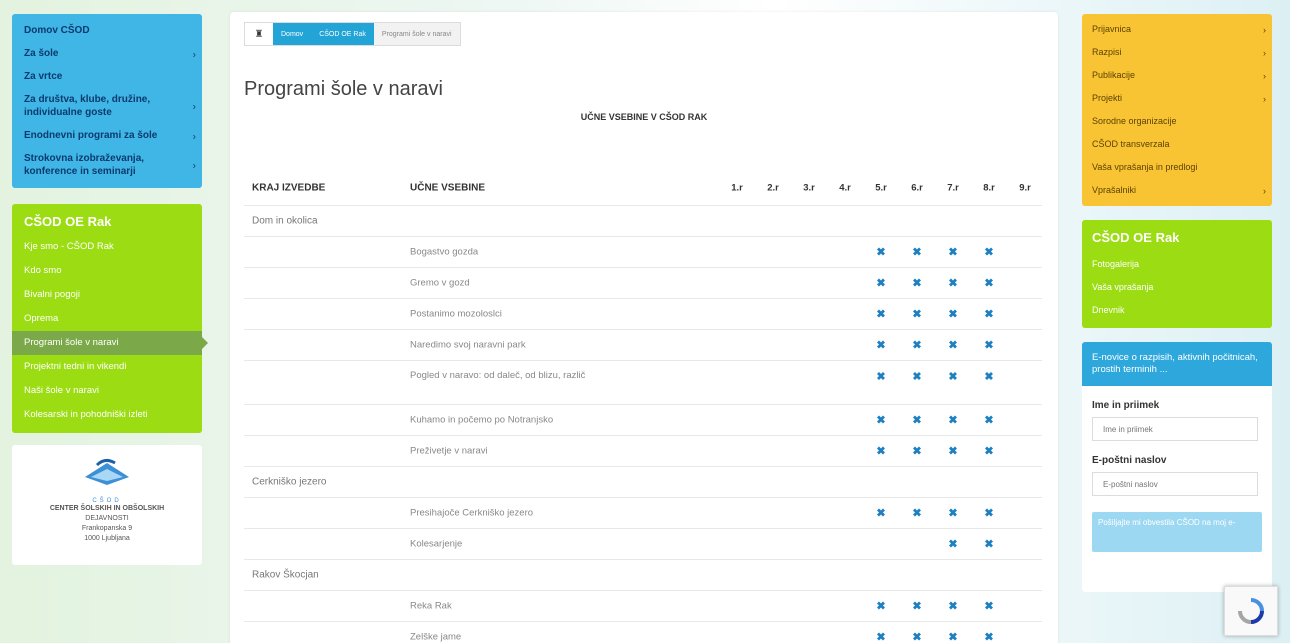 Image resolution: width=1290 pixels, height=643 pixels. I want to click on row-content: Presihajoče Cerkniško jezero, so click(472, 513).